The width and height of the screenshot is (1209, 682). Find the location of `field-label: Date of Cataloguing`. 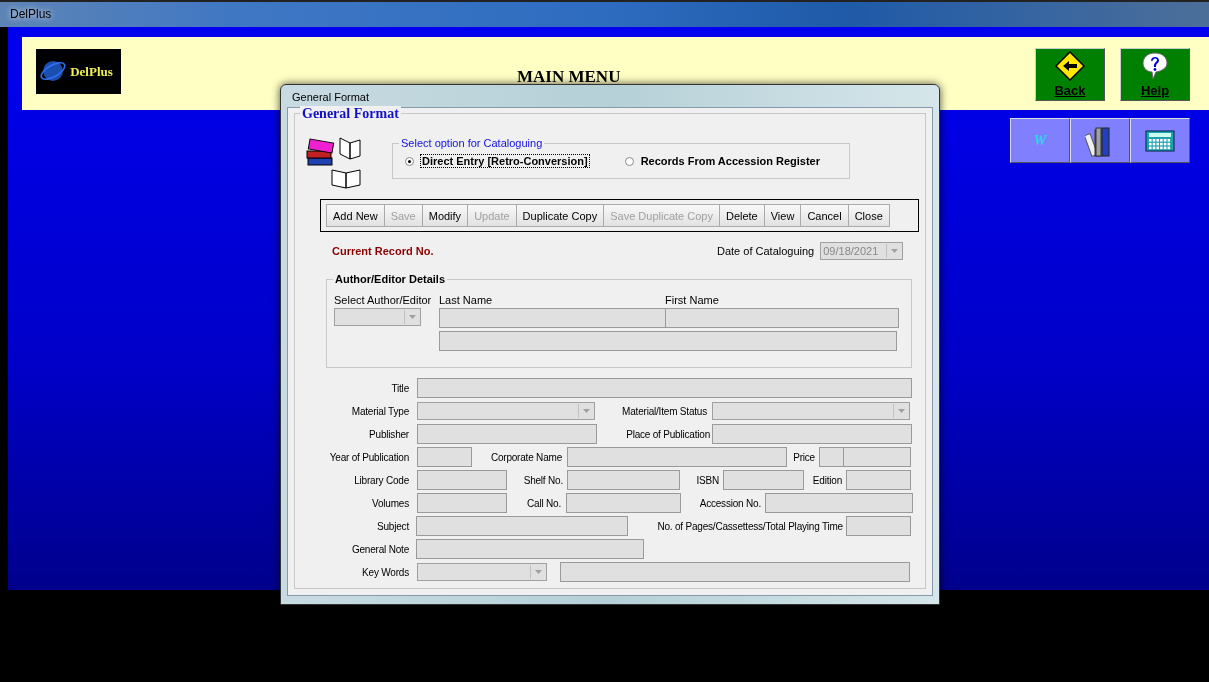

field-label: Date of Cataloguing is located at coordinates (766, 251).